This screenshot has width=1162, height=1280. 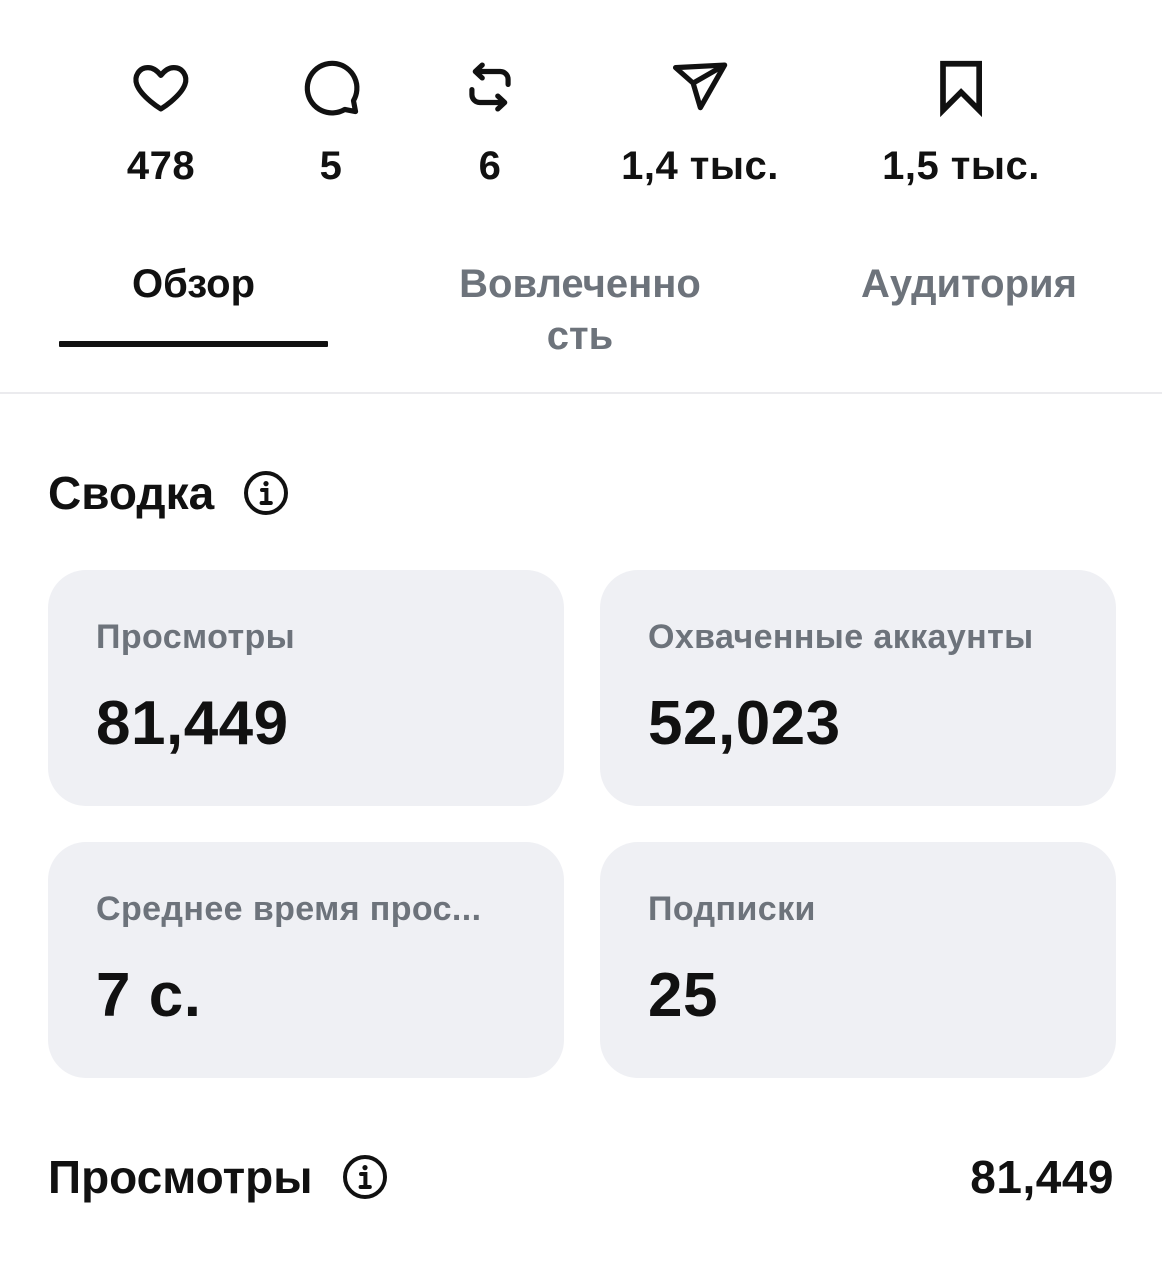 I want to click on saves-count: 1,5 тыс., so click(x=961, y=166).